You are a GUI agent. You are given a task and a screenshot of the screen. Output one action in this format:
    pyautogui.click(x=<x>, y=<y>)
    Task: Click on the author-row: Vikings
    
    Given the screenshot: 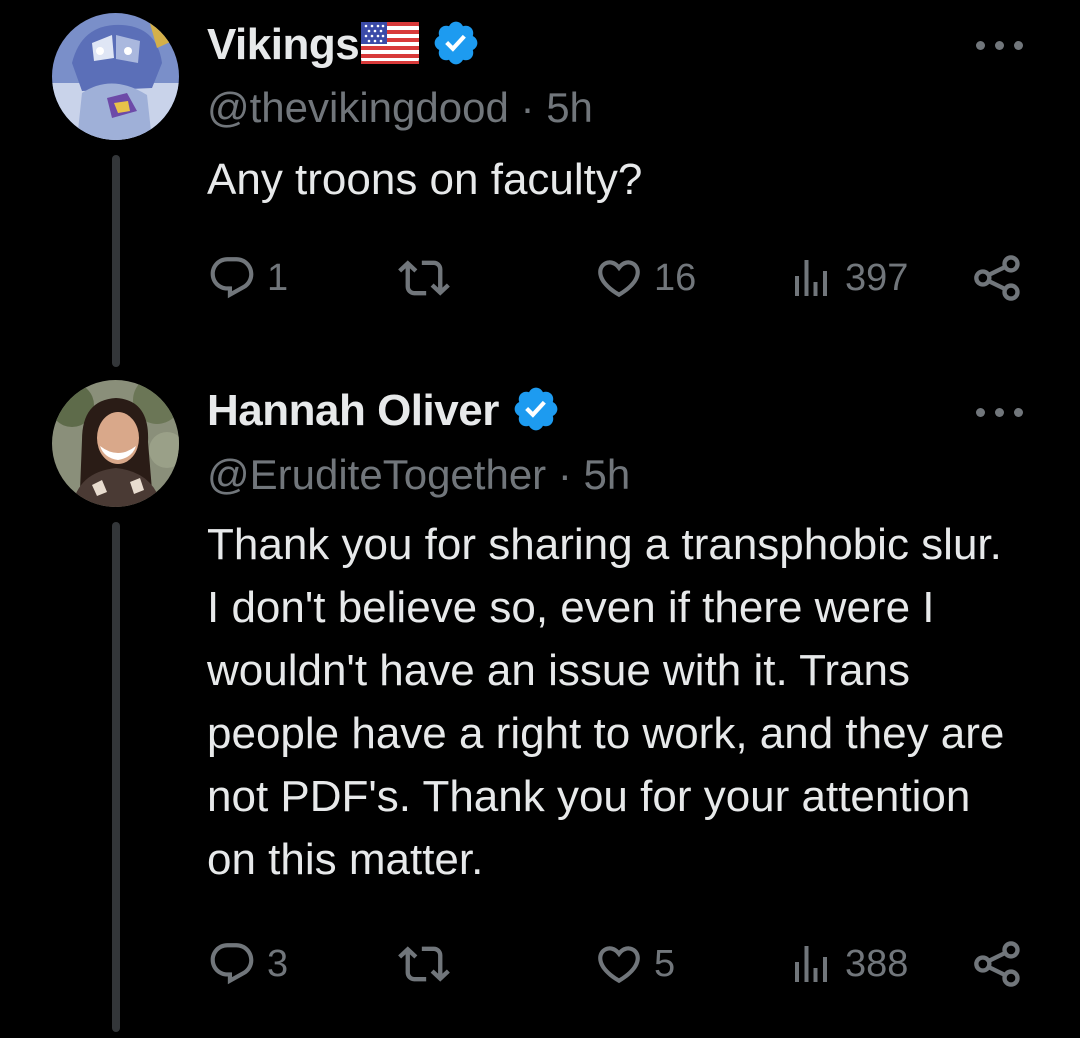 What is the action you would take?
    pyautogui.click(x=344, y=45)
    